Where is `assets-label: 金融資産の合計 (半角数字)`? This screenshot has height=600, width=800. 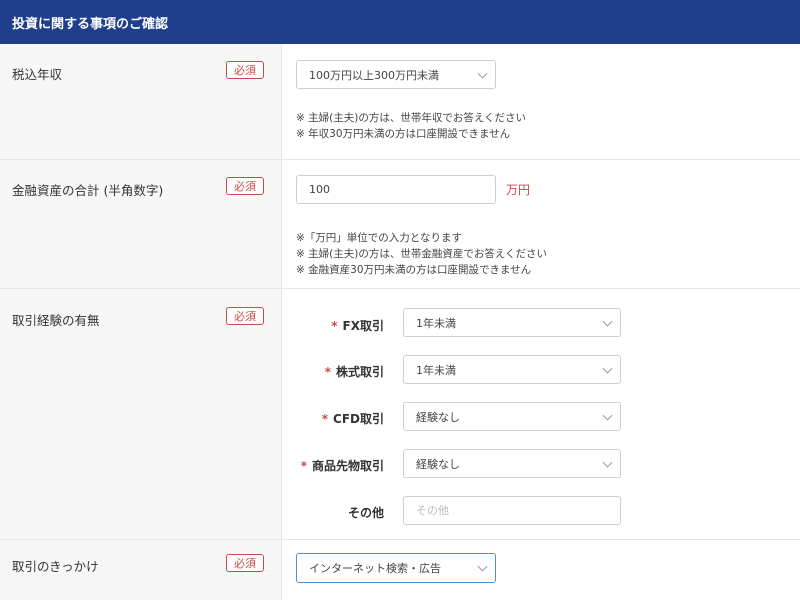 assets-label: 金融資産の合計 (半角数字) is located at coordinates (88, 190).